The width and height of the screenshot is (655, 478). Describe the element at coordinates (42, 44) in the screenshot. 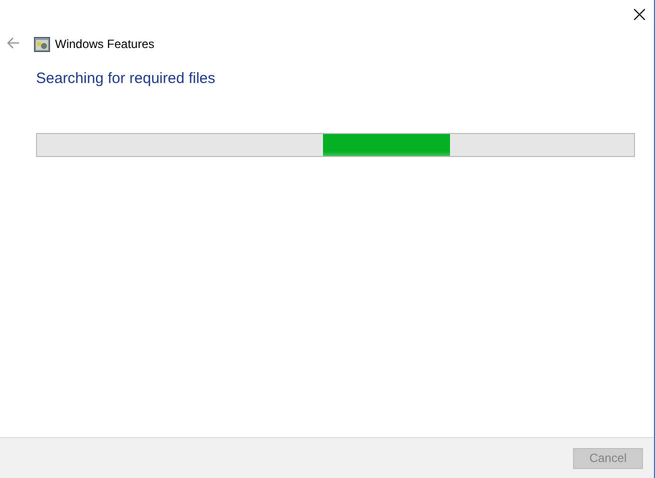

I see `window-features-icon` at that location.